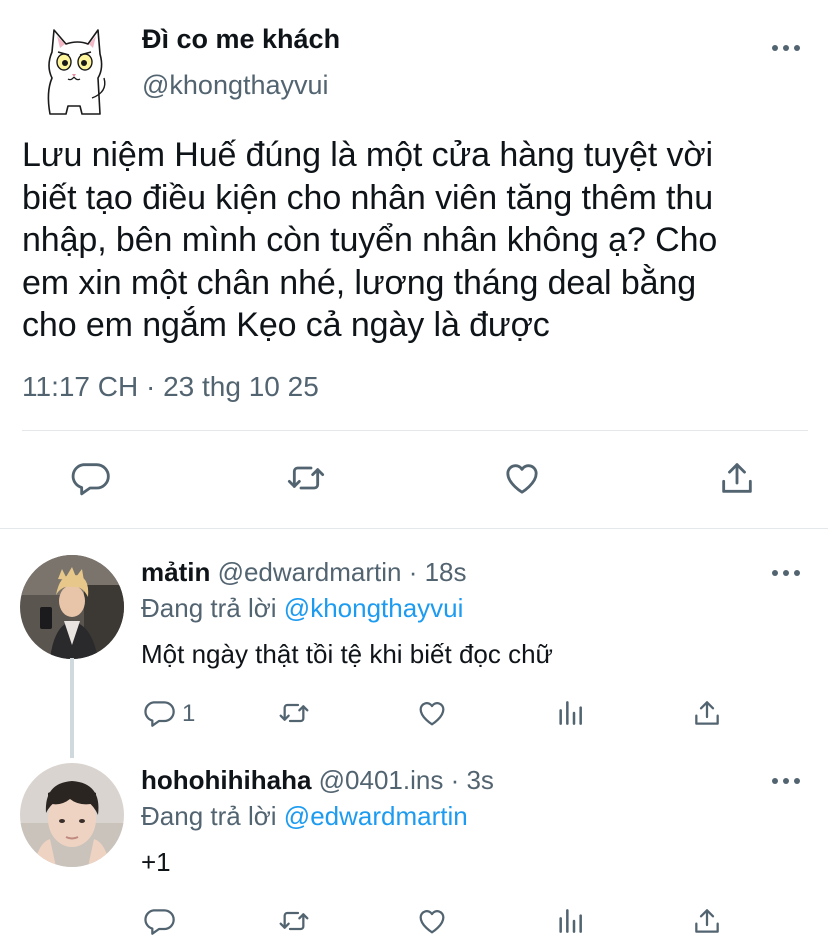 The image size is (828, 951). I want to click on reply-count: 1, so click(189, 713).